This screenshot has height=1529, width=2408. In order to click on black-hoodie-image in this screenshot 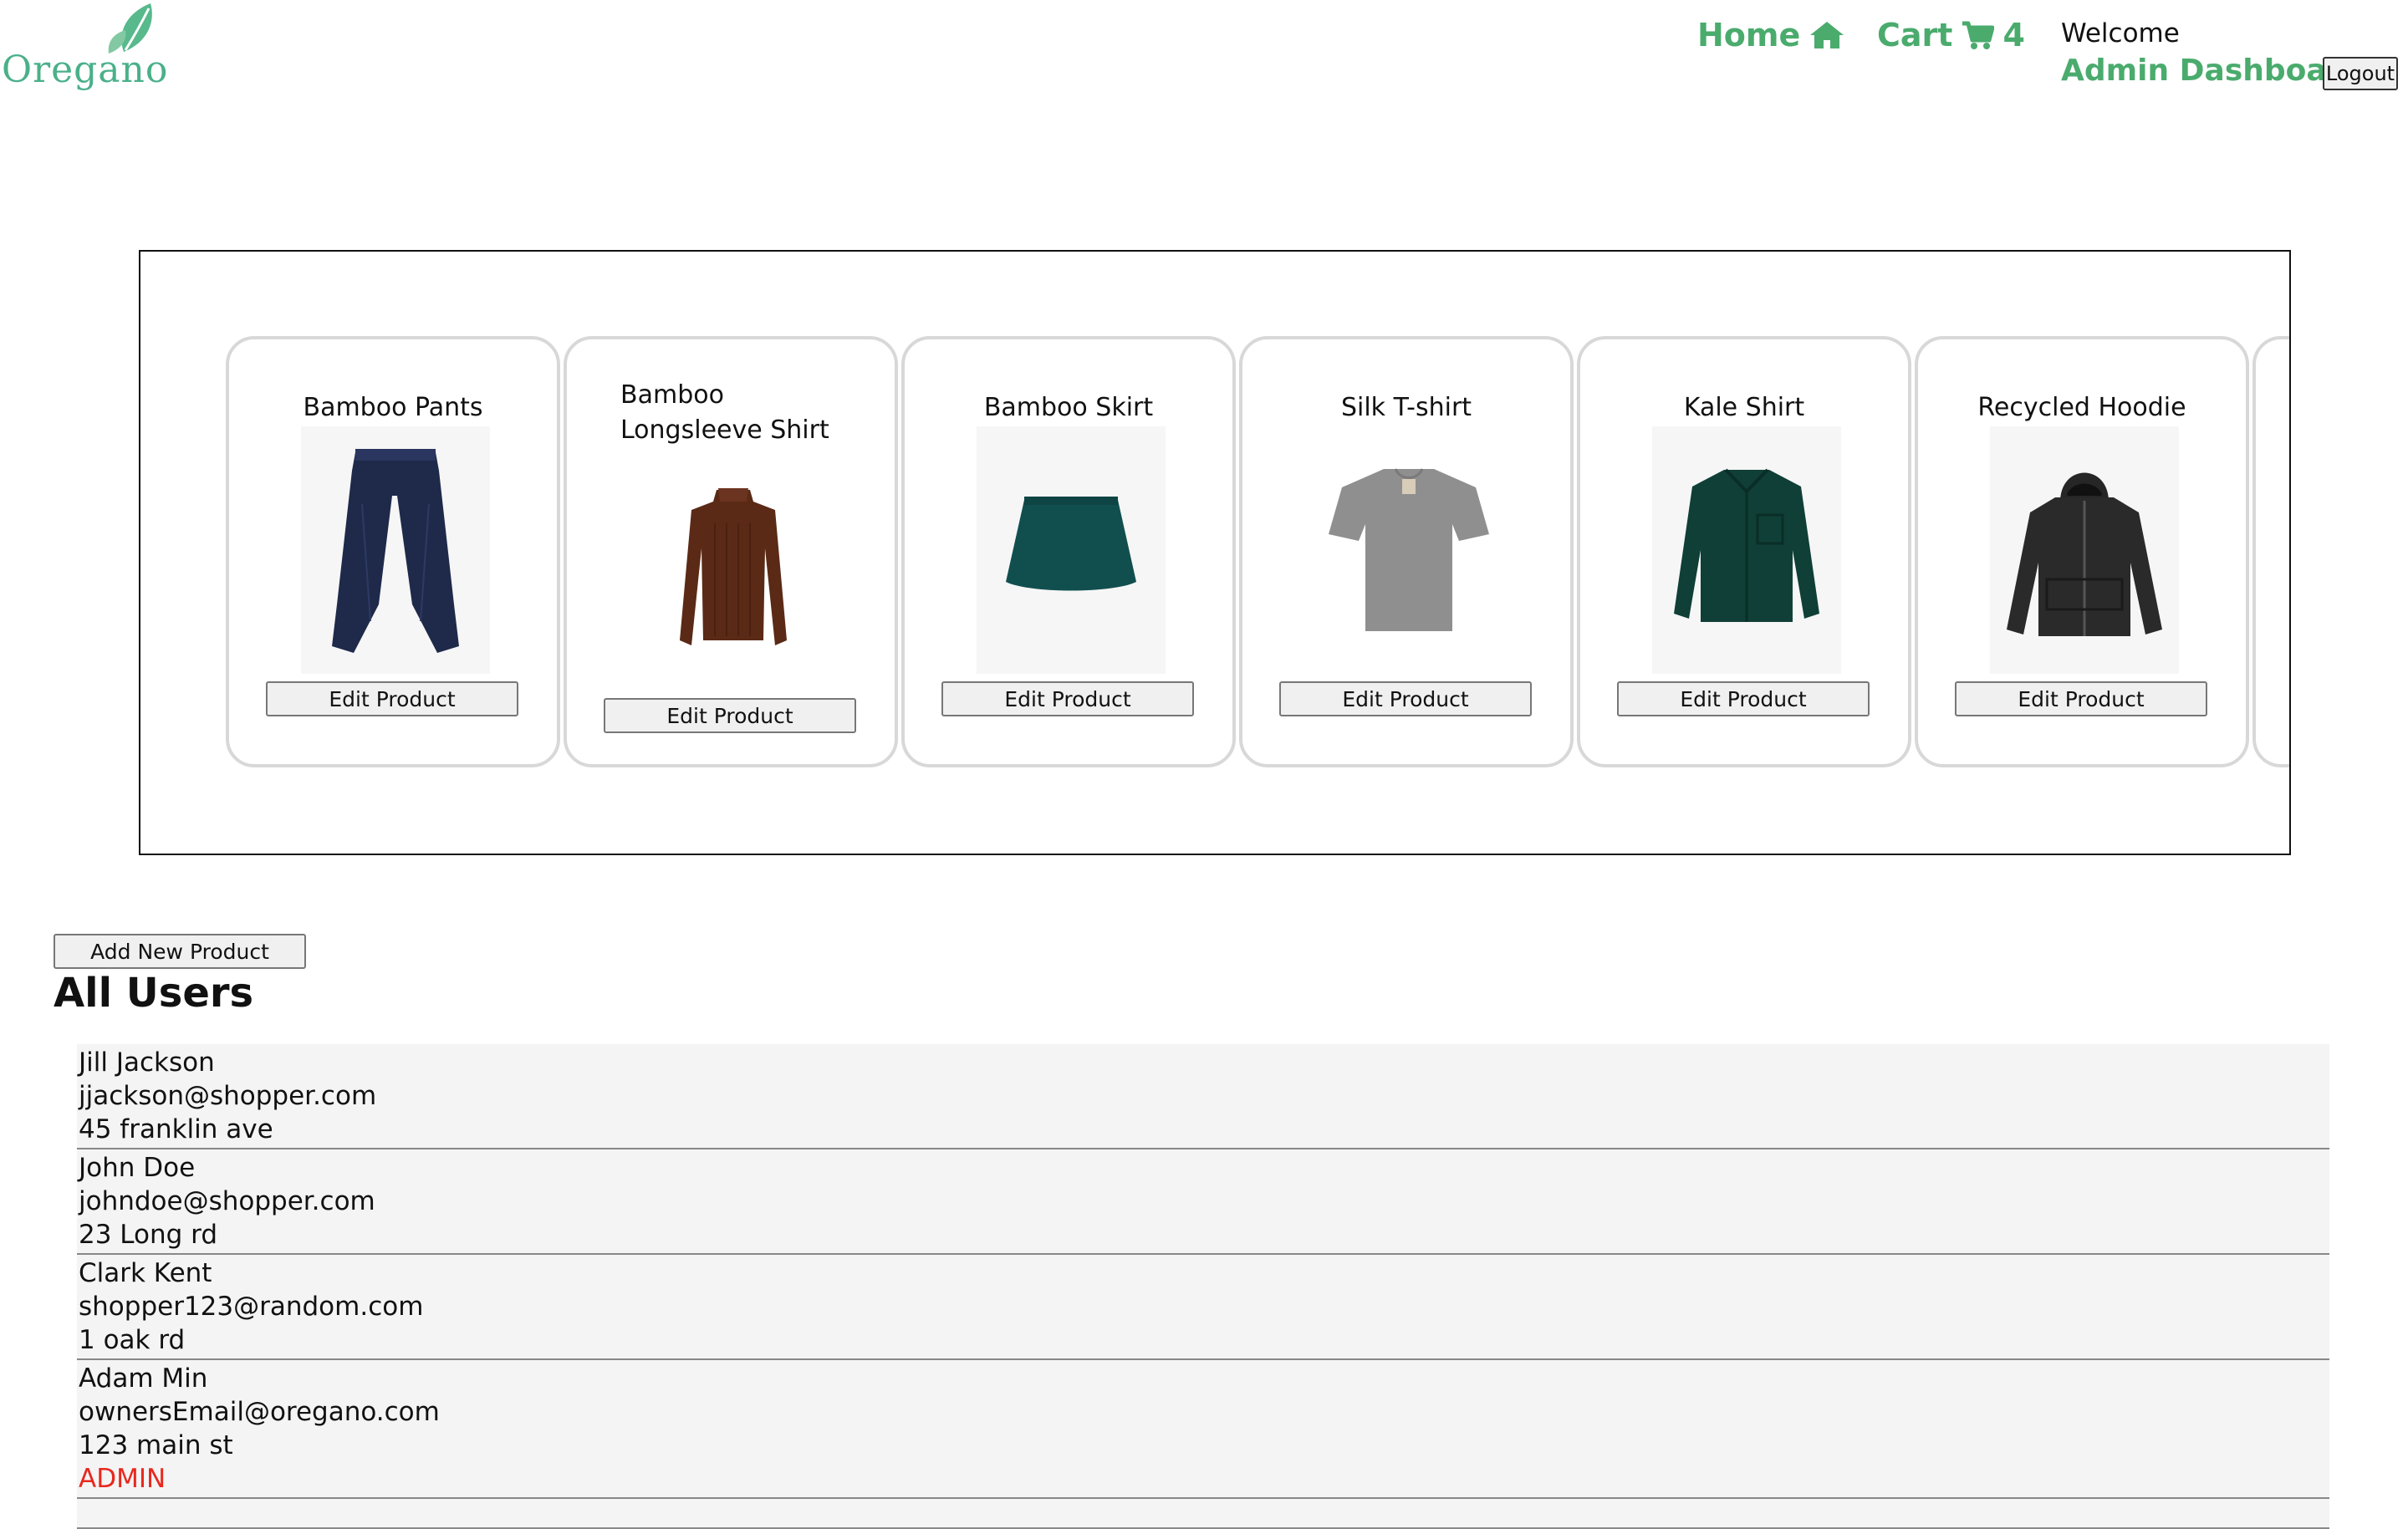, I will do `click(2085, 554)`.